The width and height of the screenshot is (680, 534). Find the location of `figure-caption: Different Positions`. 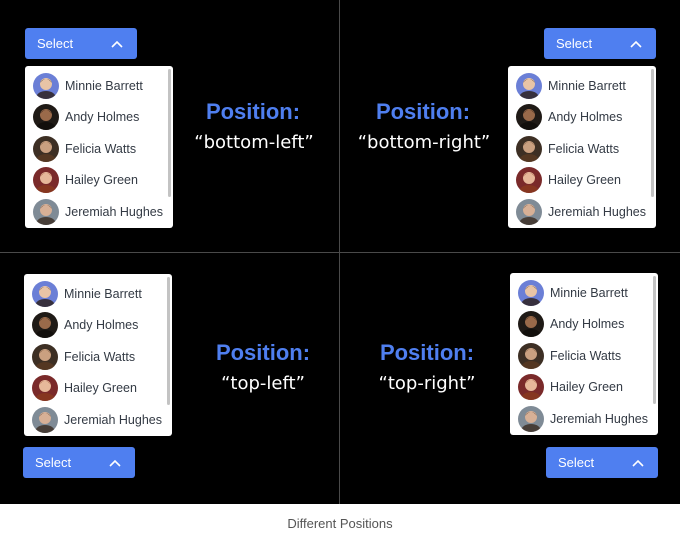

figure-caption: Different Positions is located at coordinates (340, 523).